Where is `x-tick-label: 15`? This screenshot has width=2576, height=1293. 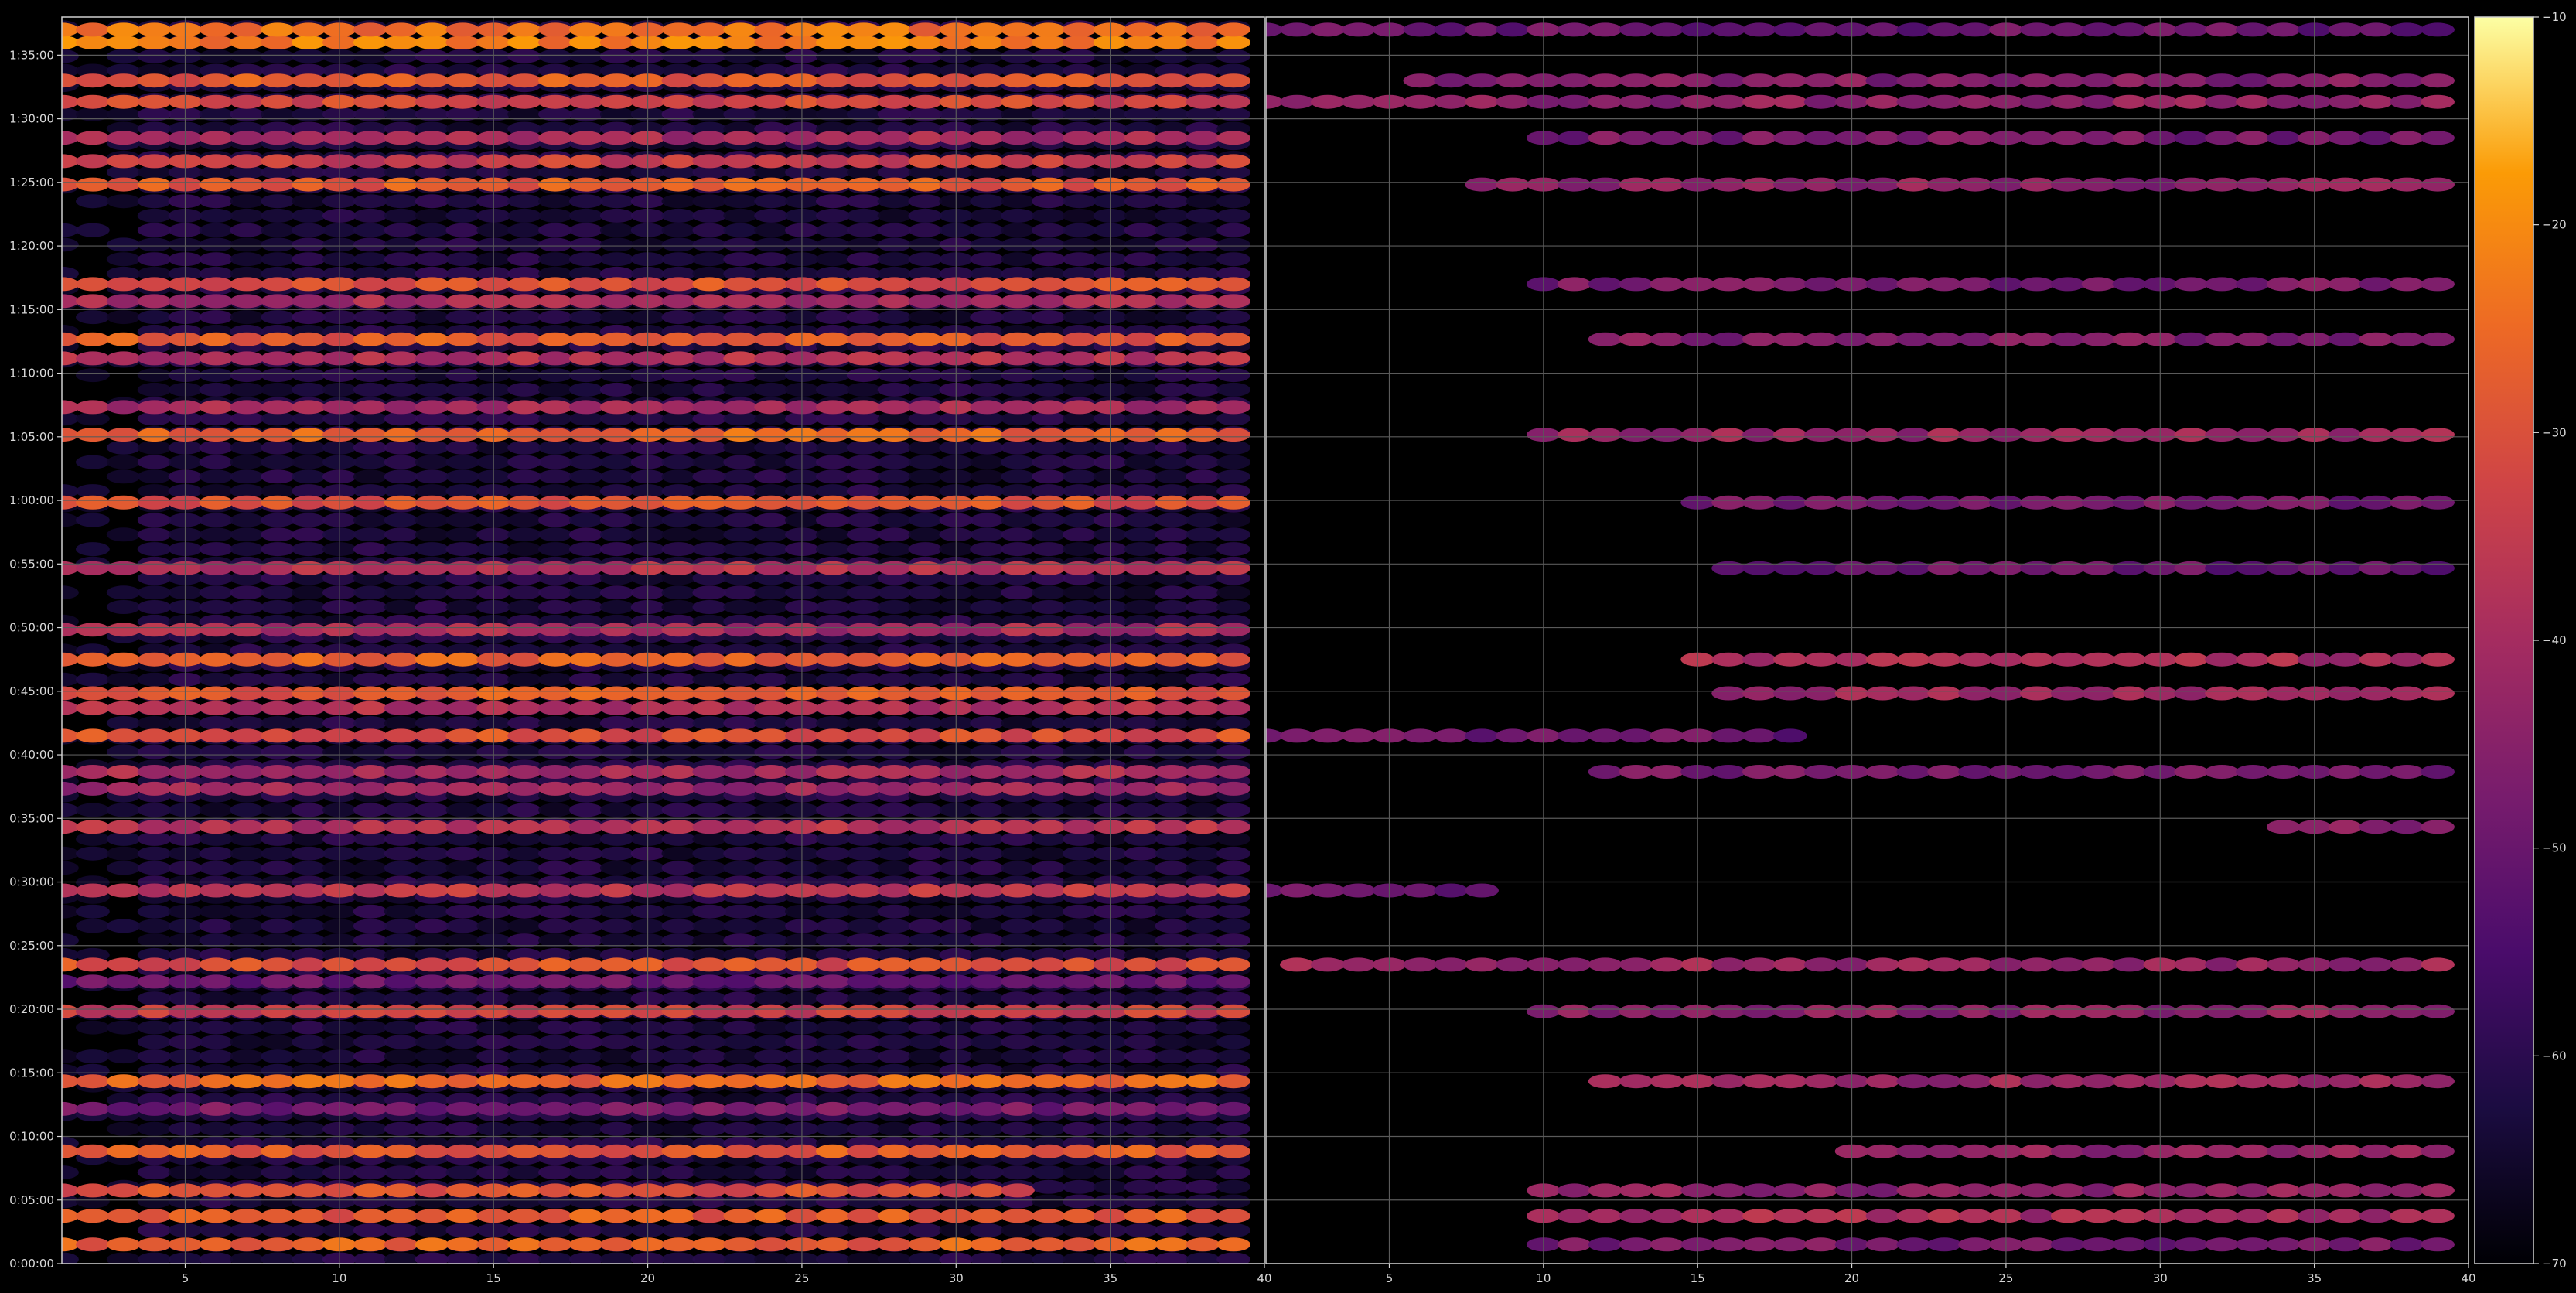
x-tick-label: 15 is located at coordinates (494, 1278).